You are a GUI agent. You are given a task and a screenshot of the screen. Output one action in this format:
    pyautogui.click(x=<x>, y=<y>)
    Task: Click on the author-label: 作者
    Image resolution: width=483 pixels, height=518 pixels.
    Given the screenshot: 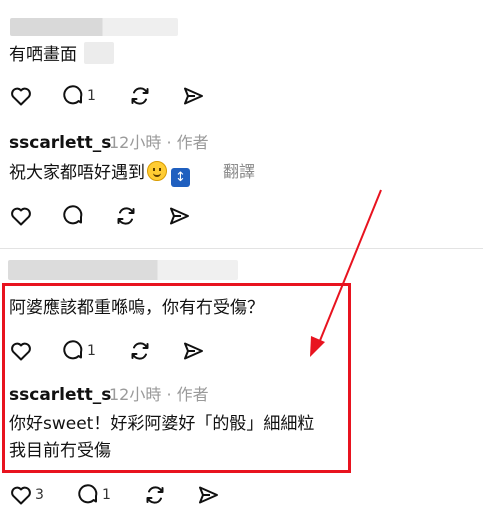 What is the action you would take?
    pyautogui.click(x=192, y=142)
    